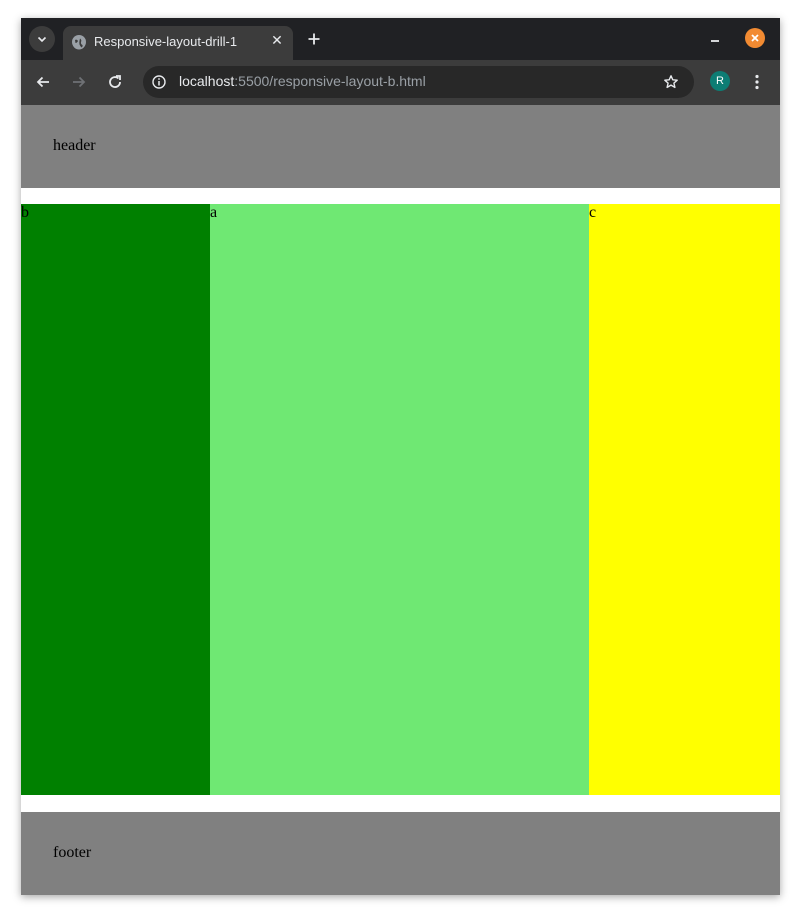 Image resolution: width=801 pixels, height=919 pixels. I want to click on url-host: localhost, so click(207, 81).